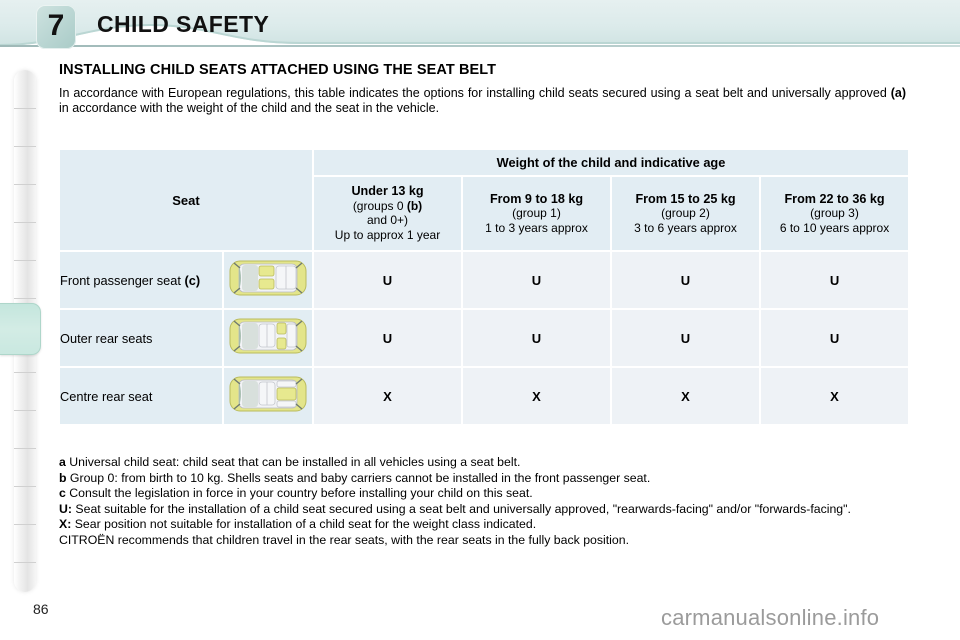 Image resolution: width=960 pixels, height=640 pixels. I want to click on header-band-underline, so click(480, 46).